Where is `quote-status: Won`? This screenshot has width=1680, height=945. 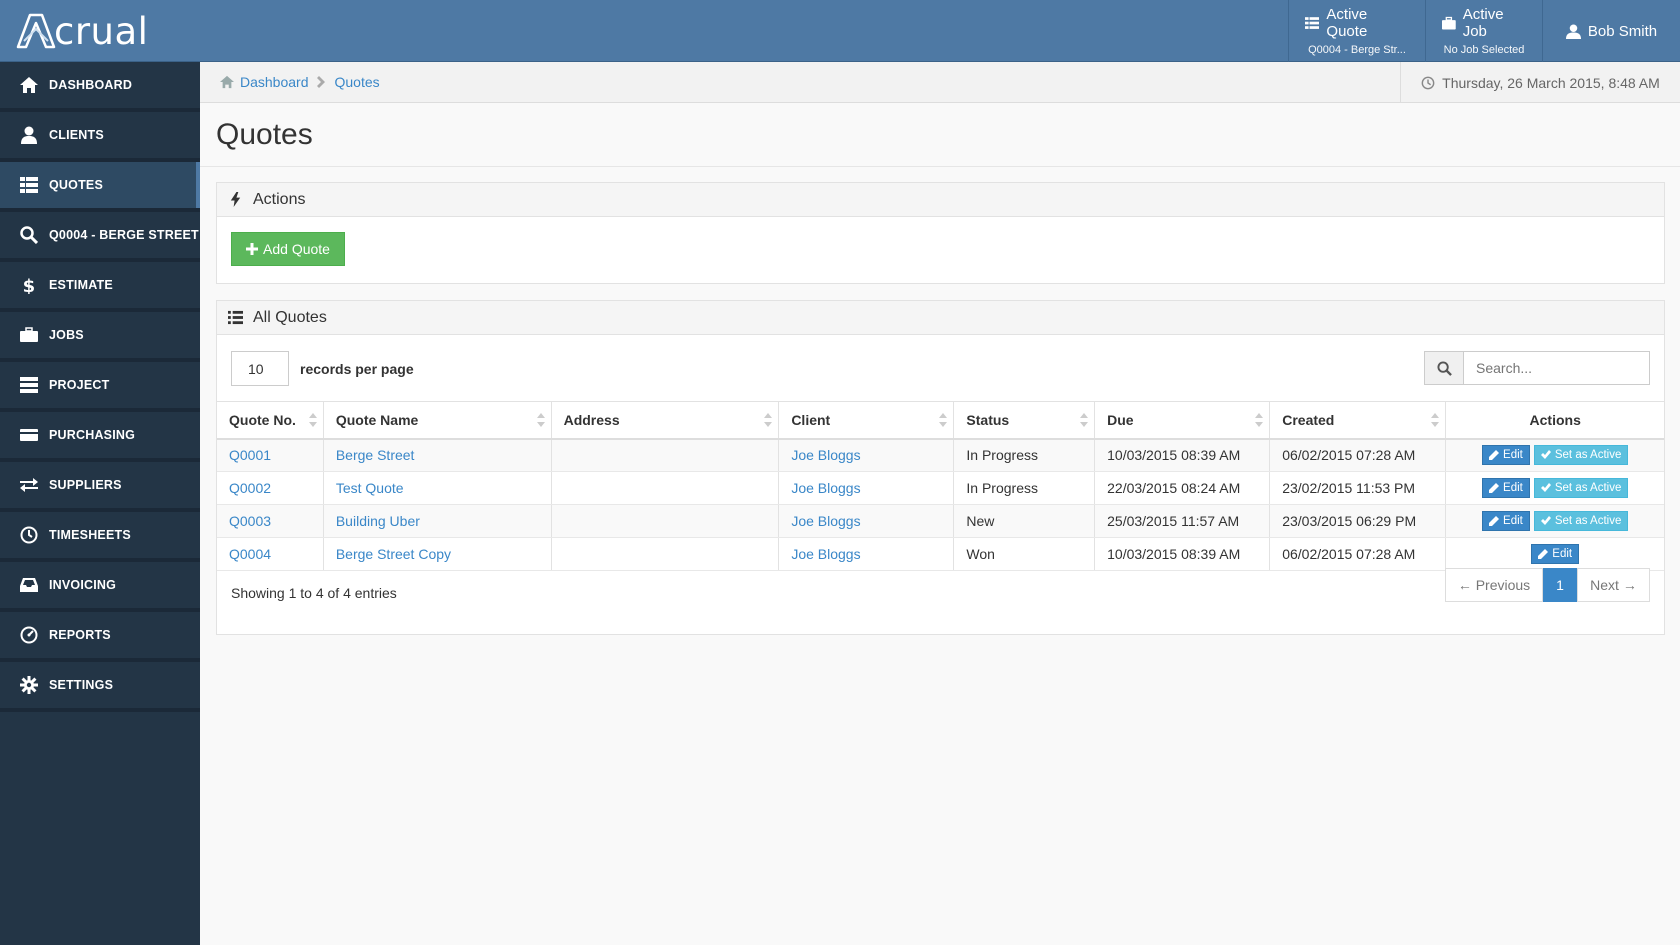
quote-status: Won is located at coordinates (1024, 554).